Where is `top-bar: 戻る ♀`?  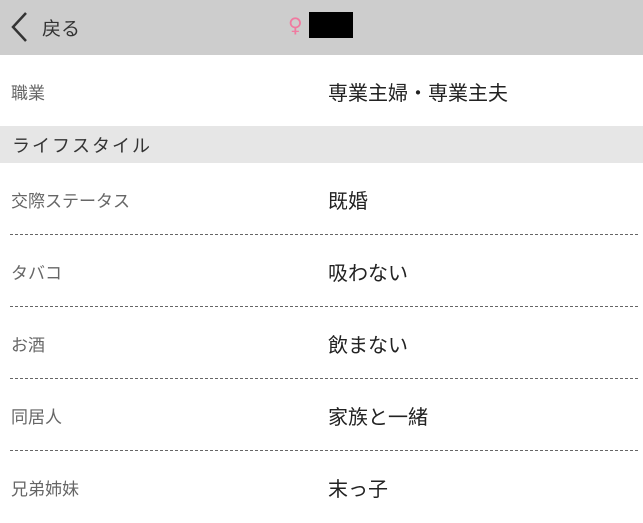 top-bar: 戻る ♀ is located at coordinates (321, 27).